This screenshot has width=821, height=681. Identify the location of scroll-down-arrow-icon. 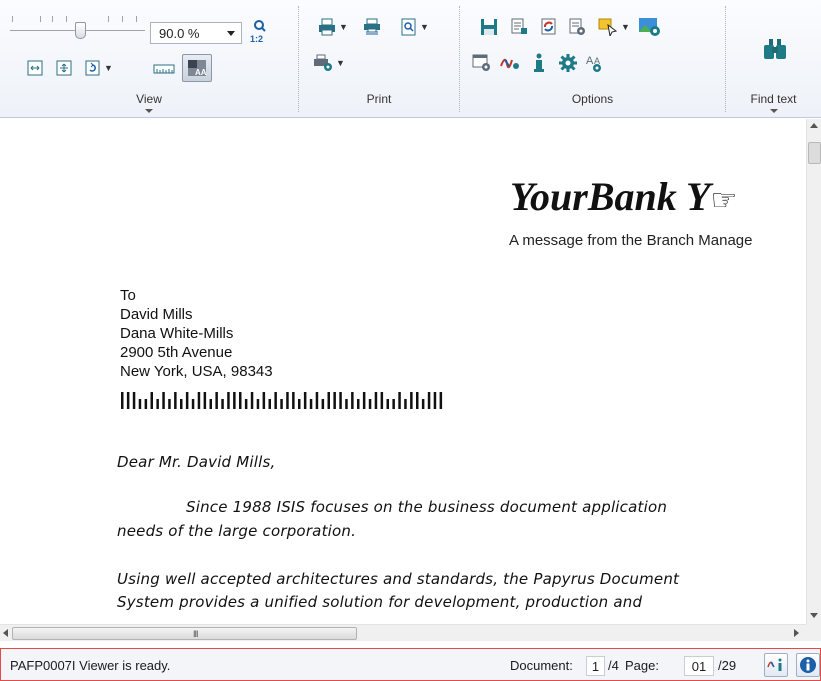
(814, 615).